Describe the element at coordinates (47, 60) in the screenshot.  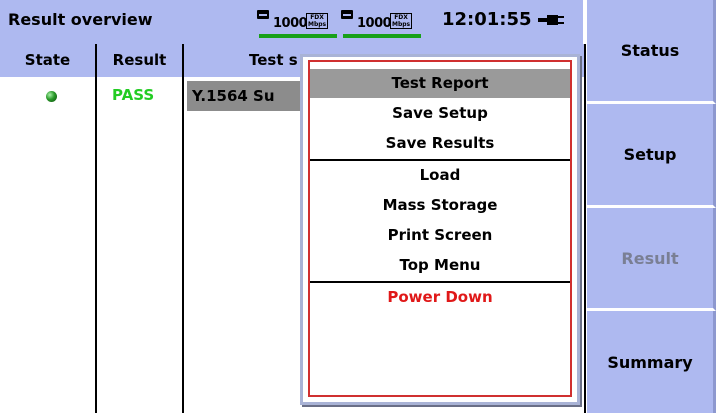
I see `column-header-state: State` at that location.